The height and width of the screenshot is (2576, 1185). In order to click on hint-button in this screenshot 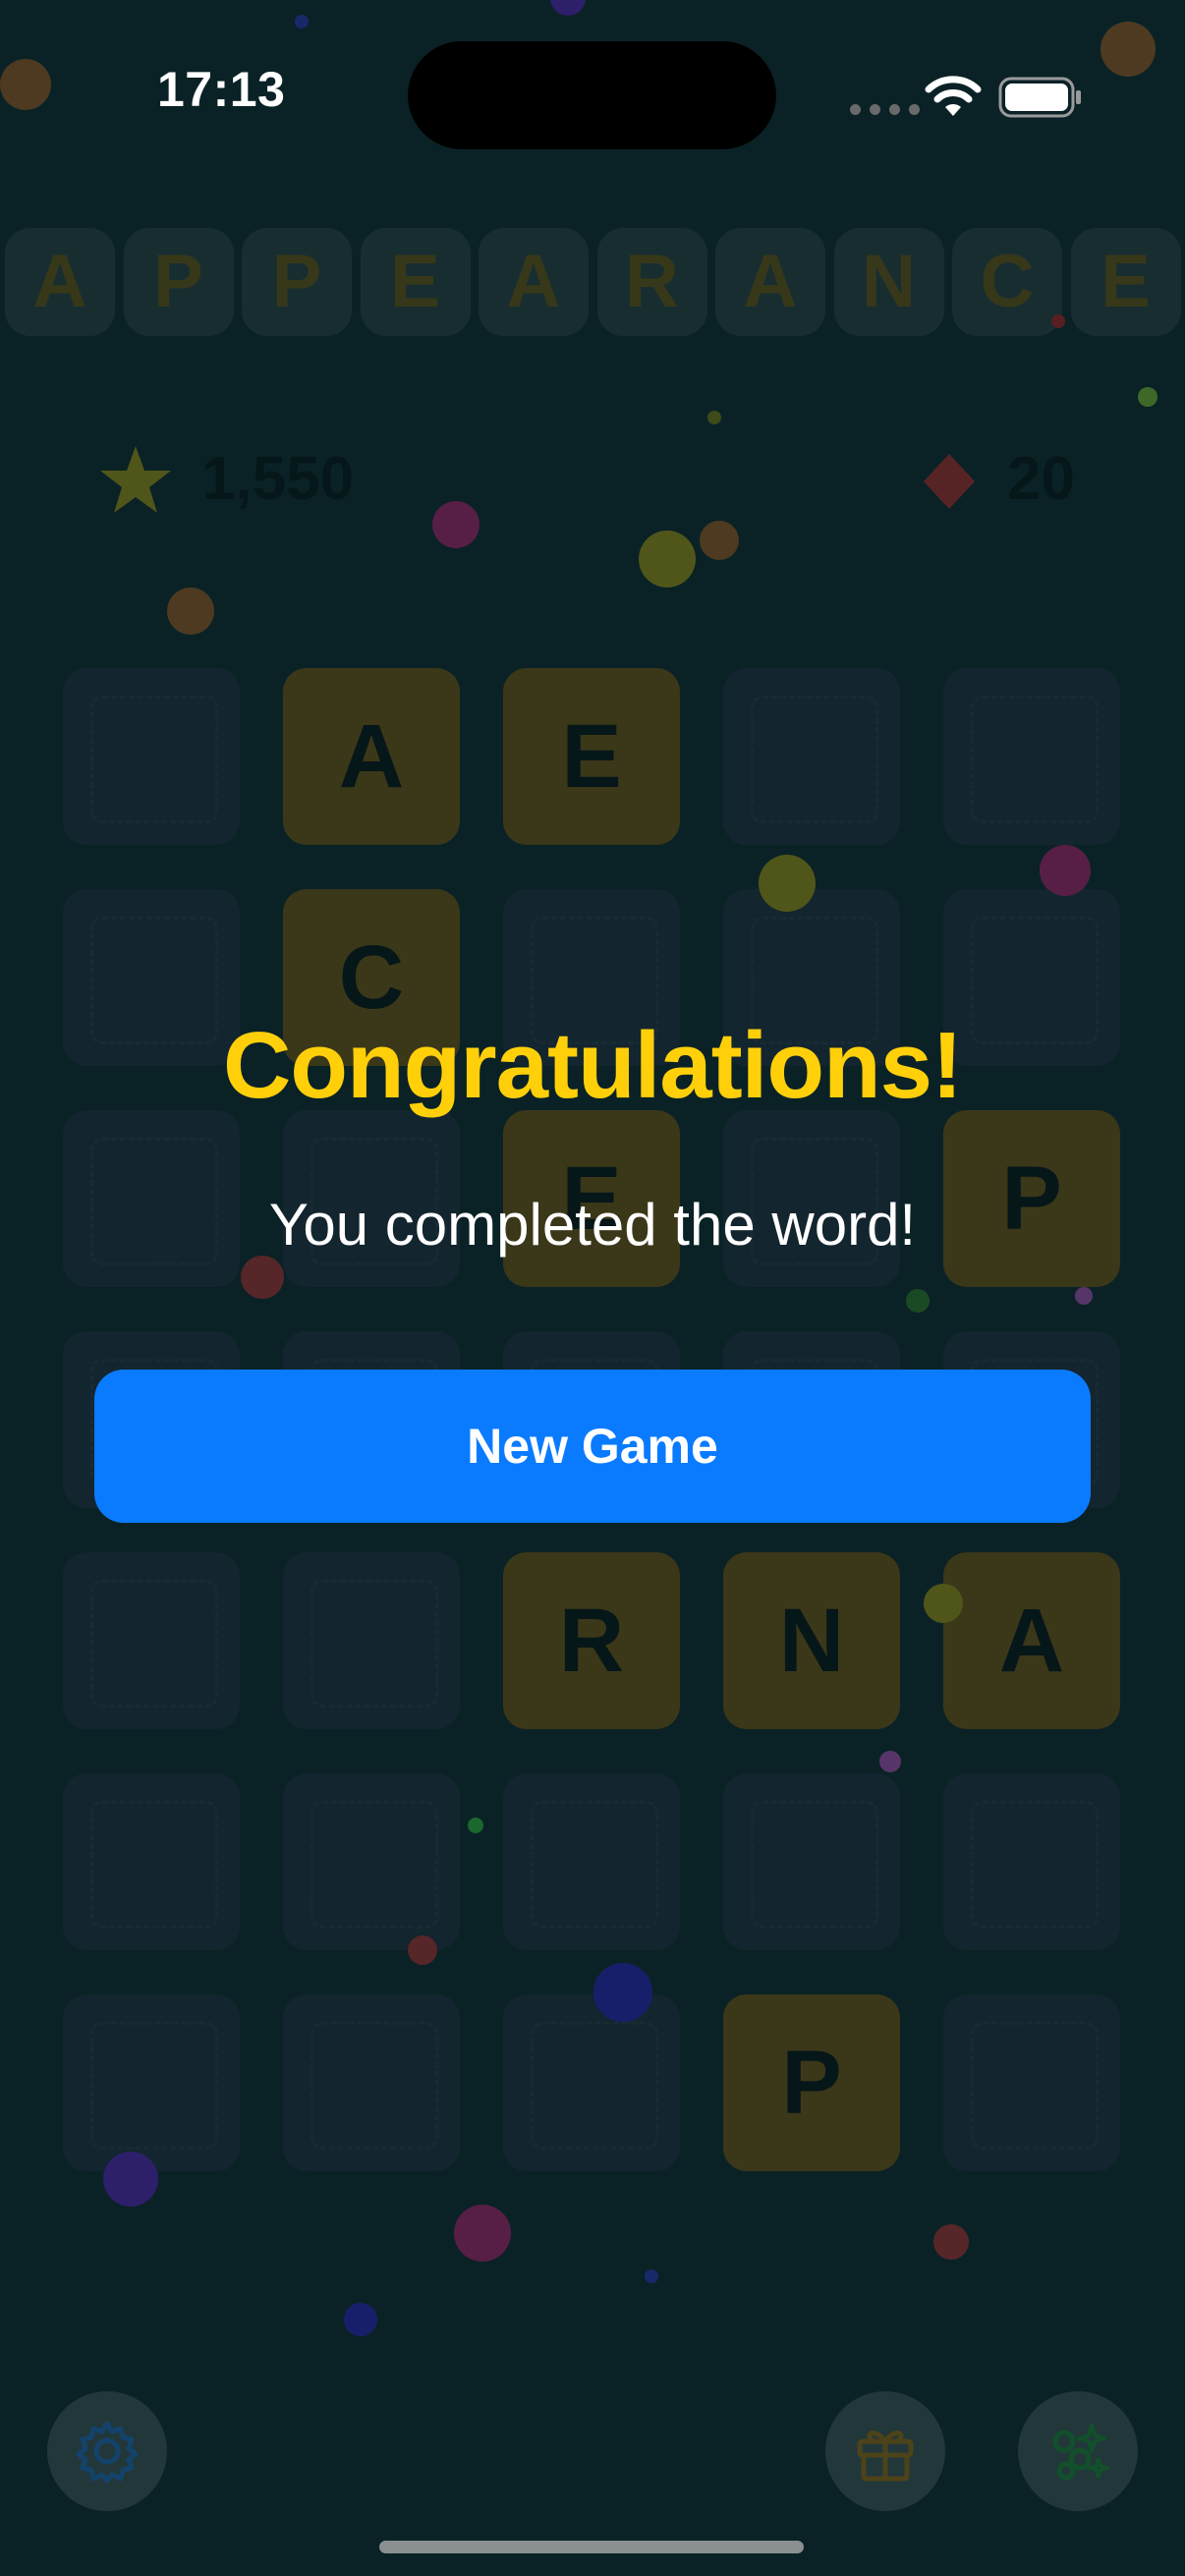, I will do `click(1078, 2451)`.